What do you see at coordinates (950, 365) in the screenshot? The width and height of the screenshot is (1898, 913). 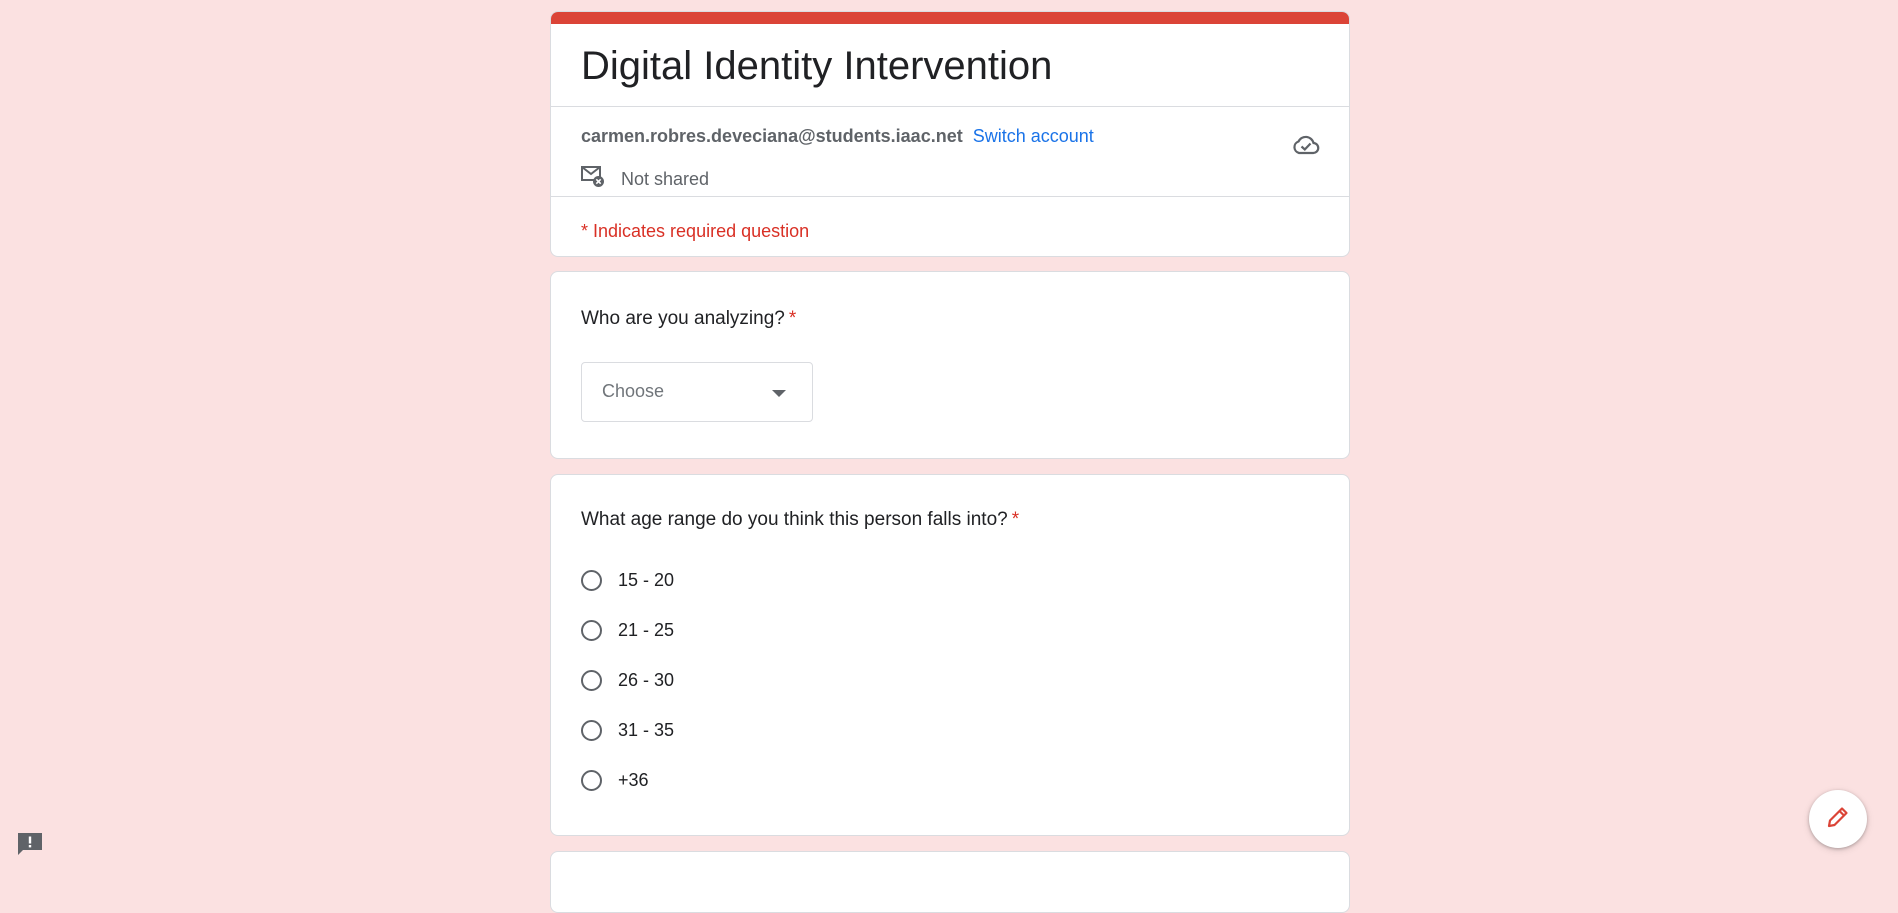 I see `question-card-subject: Who are you analyzing? * Choose` at bounding box center [950, 365].